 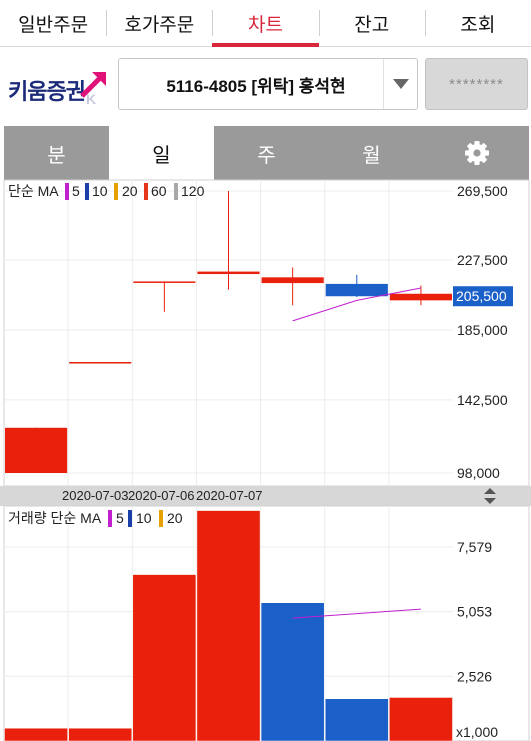 I want to click on price-tick-label: 185,000, so click(x=482, y=330).